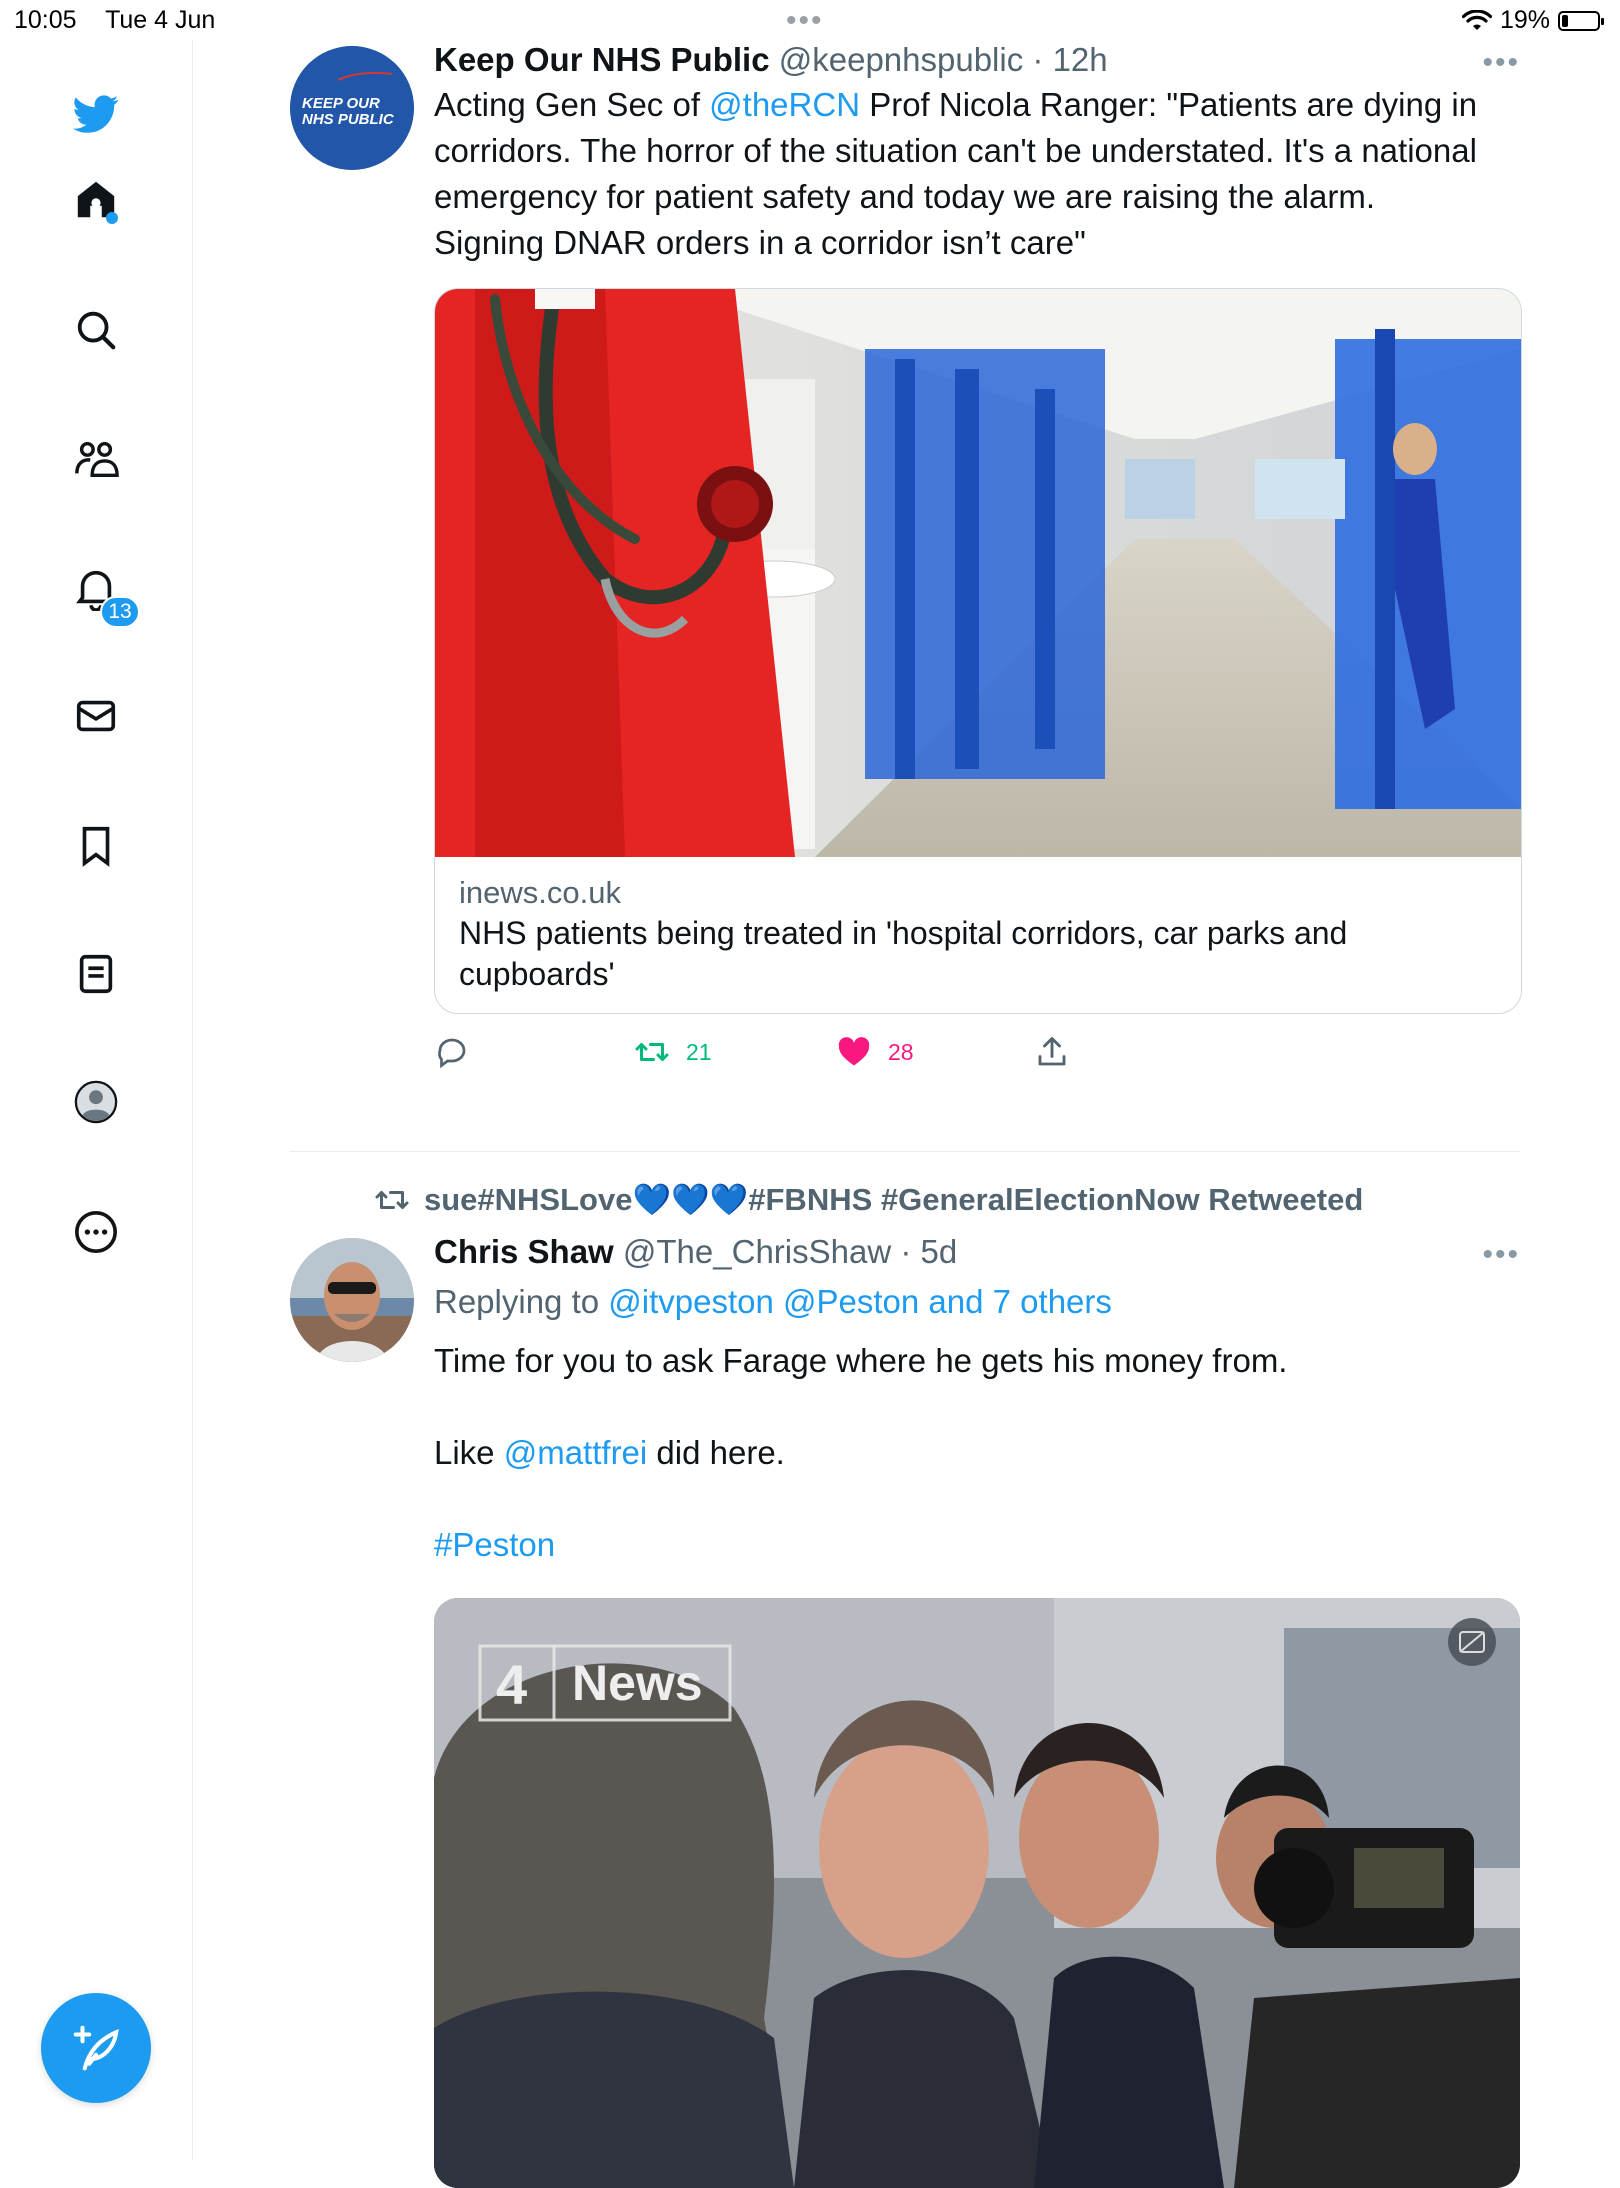  Describe the element at coordinates (901, 59) in the screenshot. I see `author-handle: @keepnhspublic` at that location.